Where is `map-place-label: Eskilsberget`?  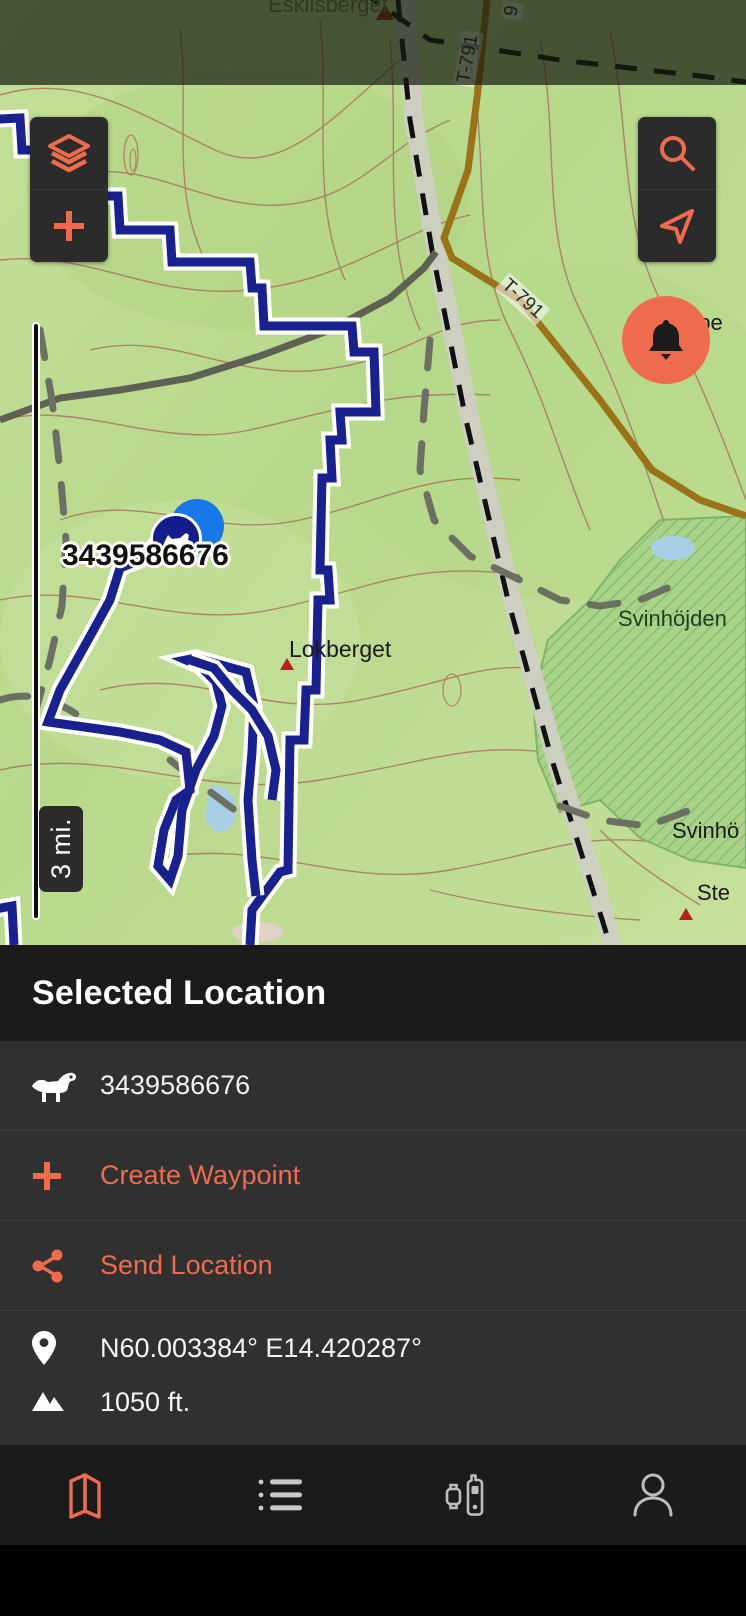 map-place-label: Eskilsberget is located at coordinates (328, 8).